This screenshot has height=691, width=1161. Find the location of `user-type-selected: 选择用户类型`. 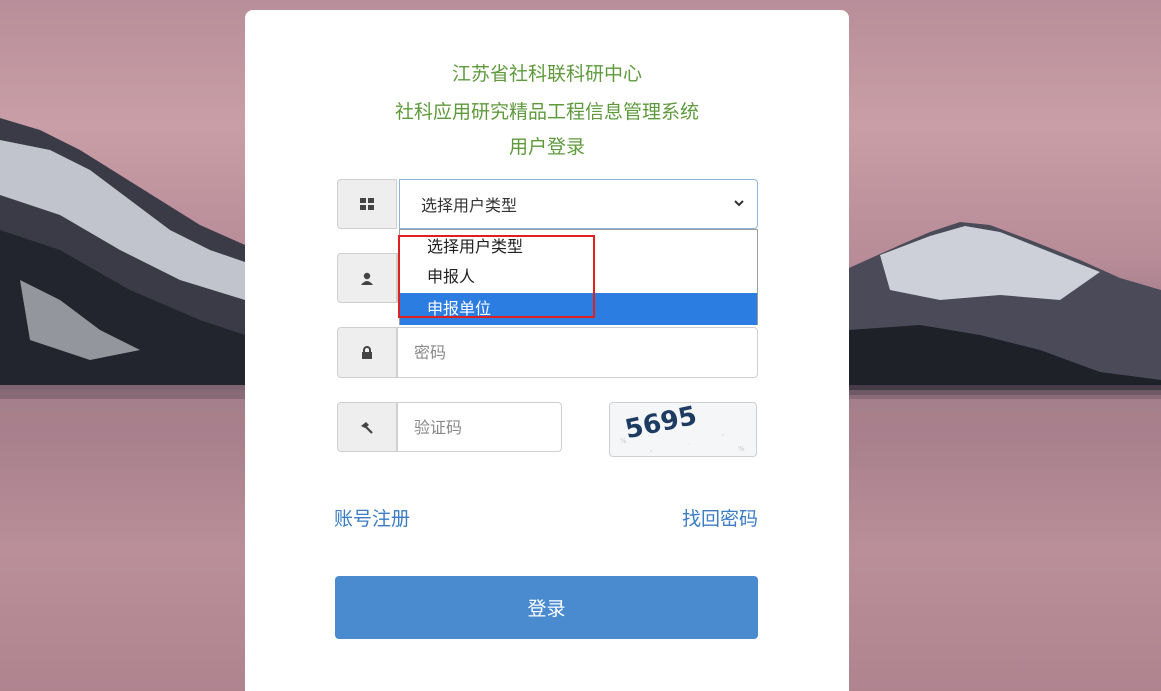

user-type-selected: 选择用户类型 is located at coordinates (469, 205).